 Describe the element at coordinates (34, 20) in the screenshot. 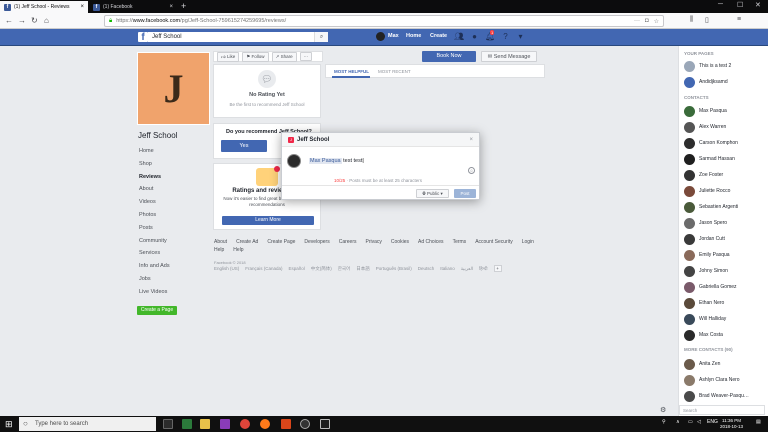

I see `reload-icon: ↻` at that location.